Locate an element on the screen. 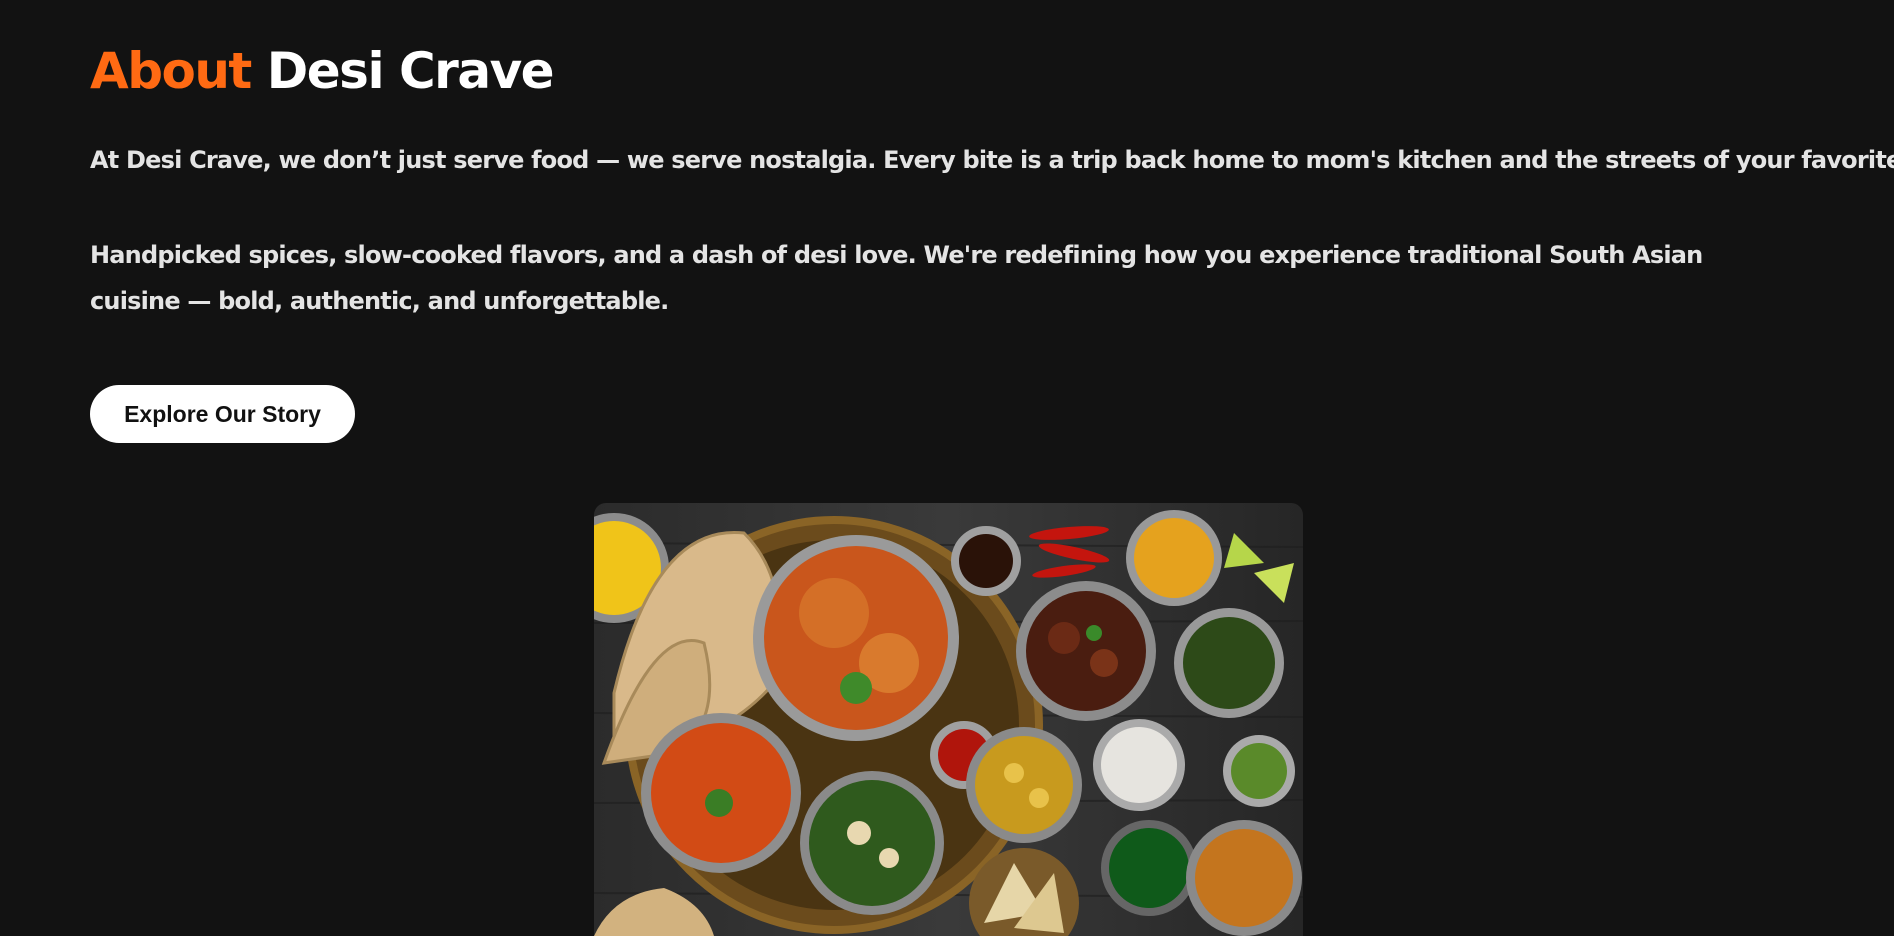  section-title: About Desi Crave is located at coordinates (322, 71).